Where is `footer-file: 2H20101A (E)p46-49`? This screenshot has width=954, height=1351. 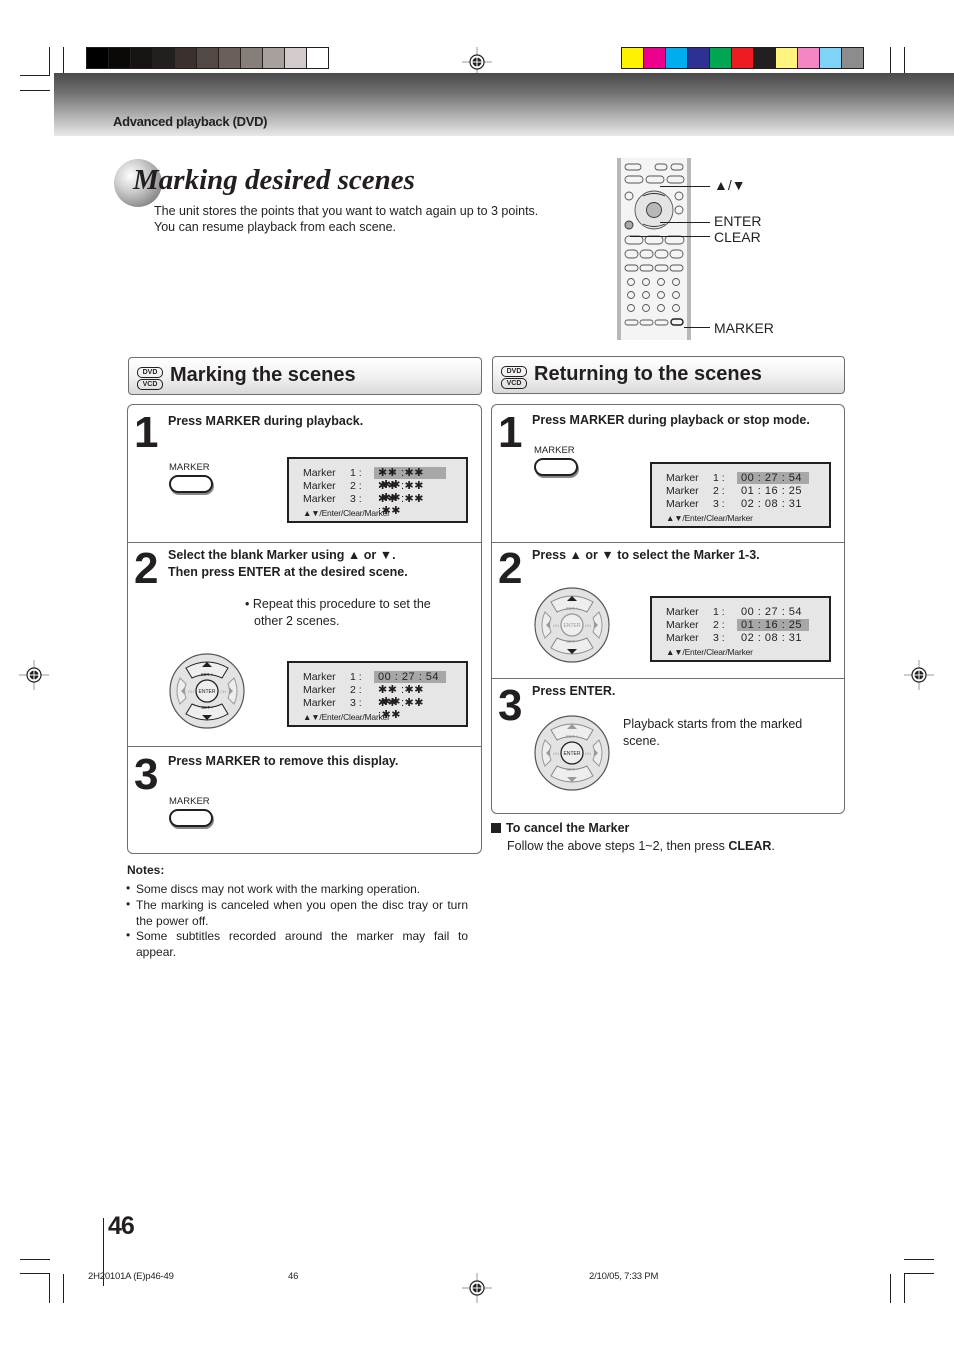 footer-file: 2H20101A (E)p46-49 is located at coordinates (131, 1276).